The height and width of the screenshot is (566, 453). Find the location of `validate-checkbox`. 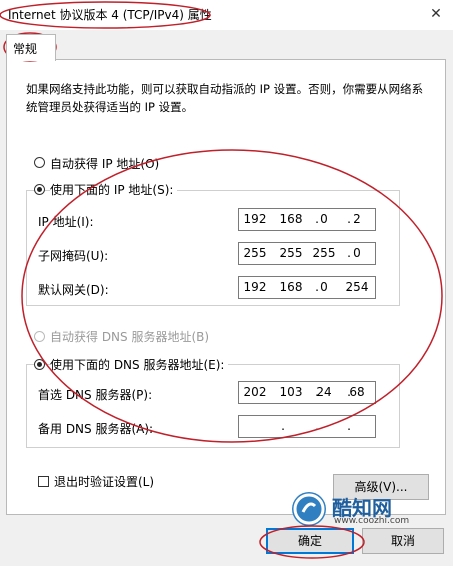

validate-checkbox is located at coordinates (43, 481).